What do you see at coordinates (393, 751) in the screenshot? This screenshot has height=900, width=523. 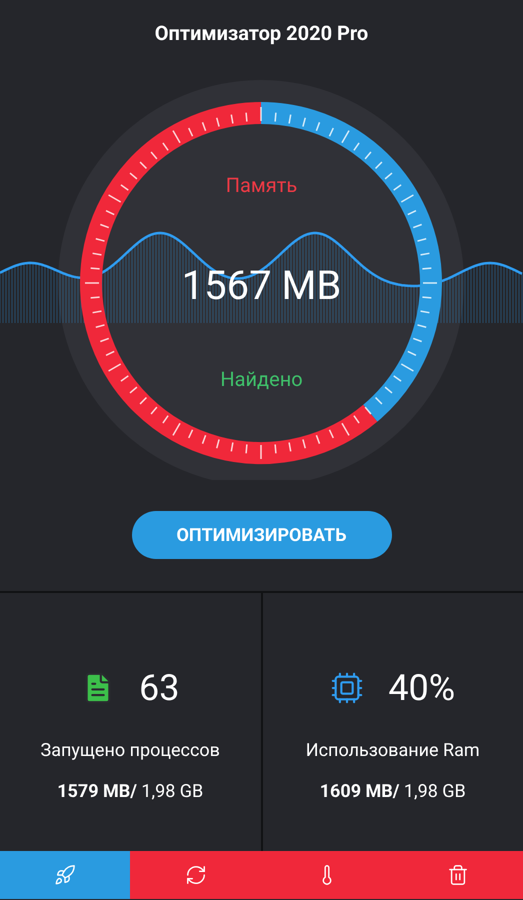 I see `stat-label: Использование Ram` at bounding box center [393, 751].